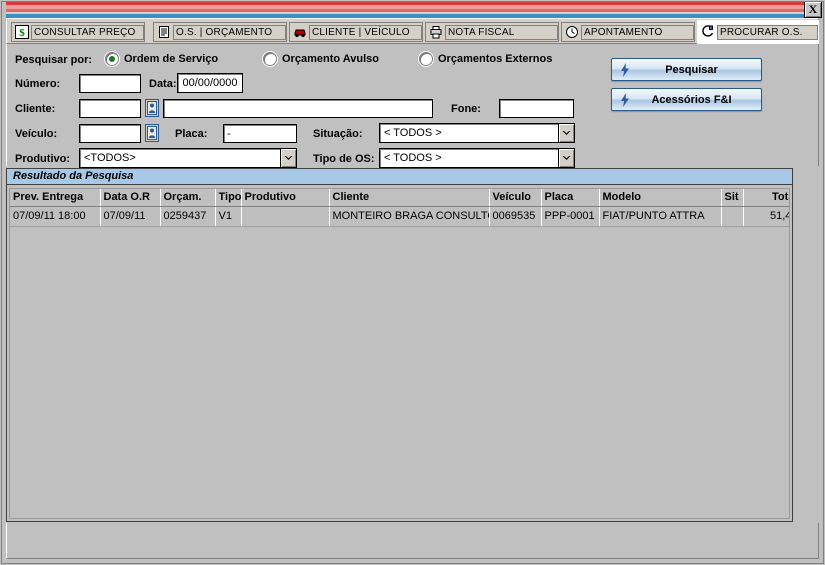 This screenshot has height=565, width=825. What do you see at coordinates (163, 84) in the screenshot?
I see `data-label: Data:` at bounding box center [163, 84].